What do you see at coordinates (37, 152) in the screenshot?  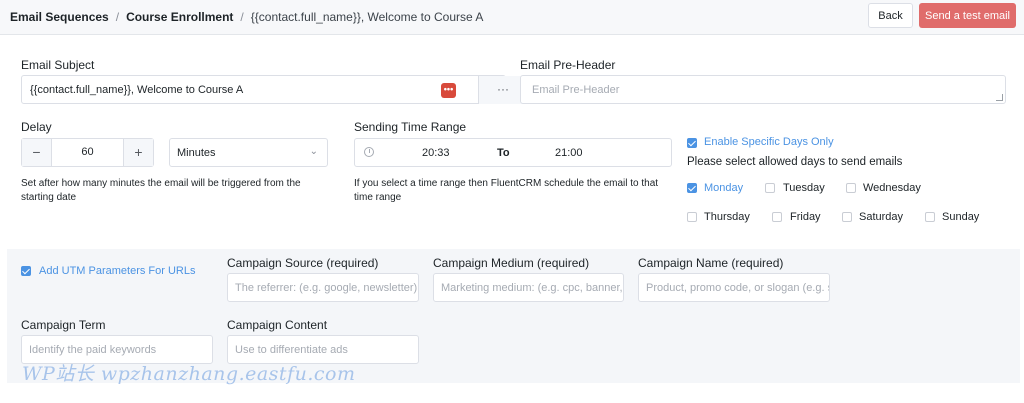 I see `decrement-button: −` at bounding box center [37, 152].